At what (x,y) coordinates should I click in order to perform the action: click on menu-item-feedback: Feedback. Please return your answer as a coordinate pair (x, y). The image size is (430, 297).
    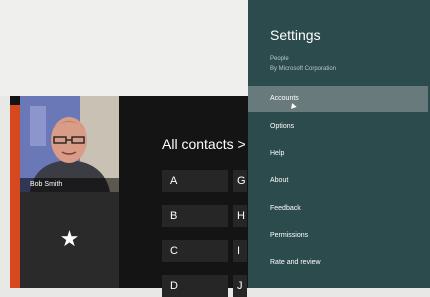
    Looking at the image, I should click on (338, 209).